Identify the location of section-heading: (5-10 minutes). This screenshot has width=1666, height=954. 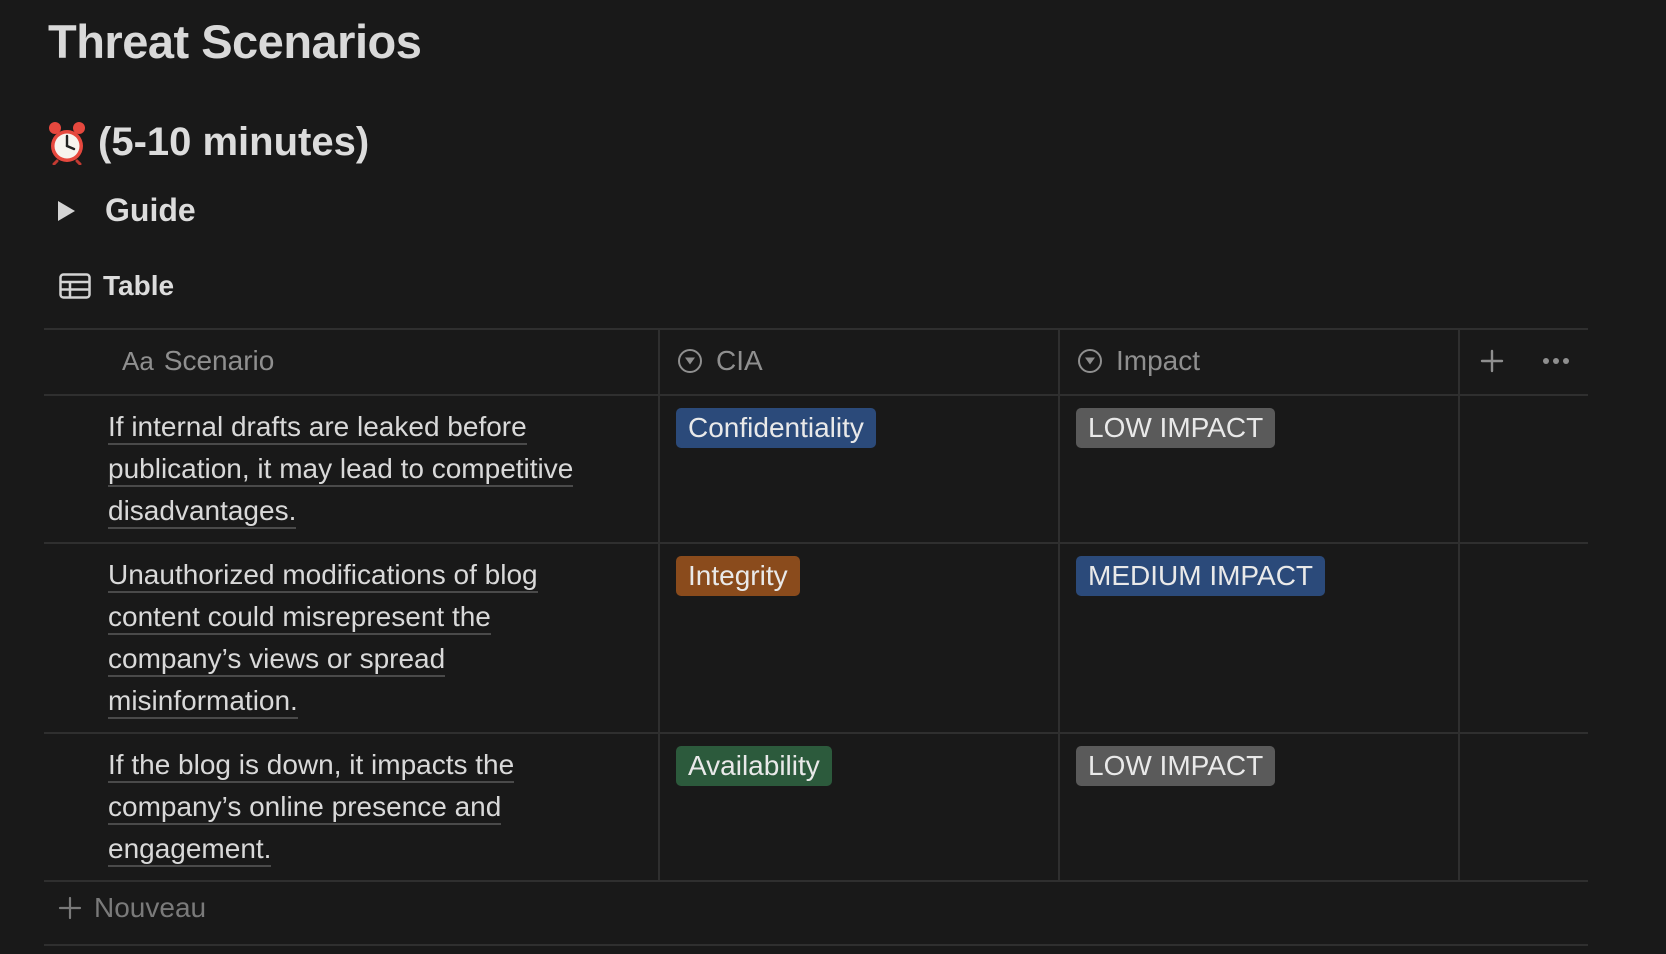
(207, 142).